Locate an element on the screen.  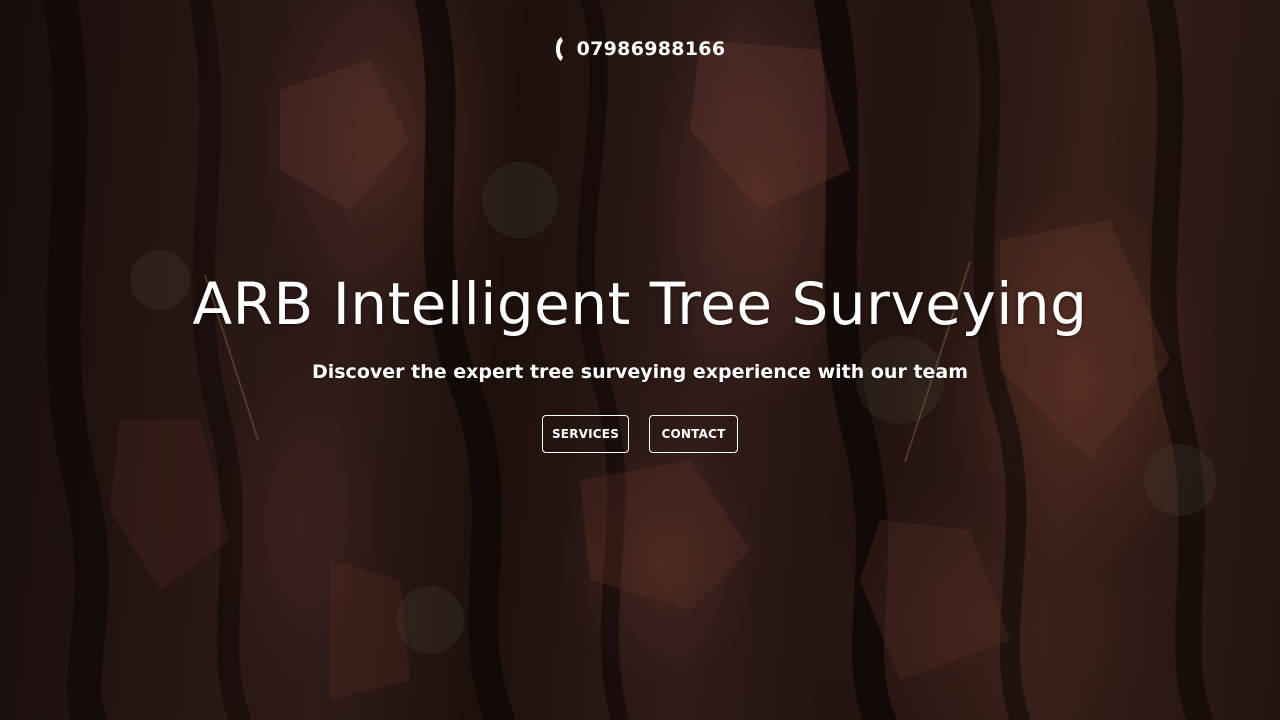
phone-contact: 07986988166 is located at coordinates (640, 49).